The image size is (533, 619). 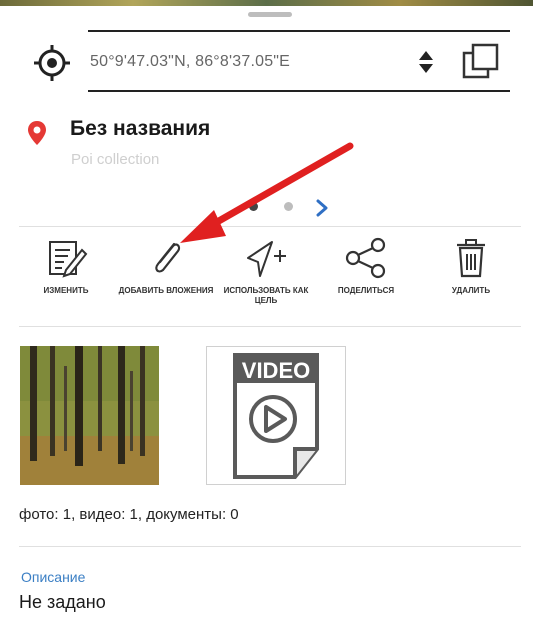 I want to click on edit-icon, so click(x=68, y=259).